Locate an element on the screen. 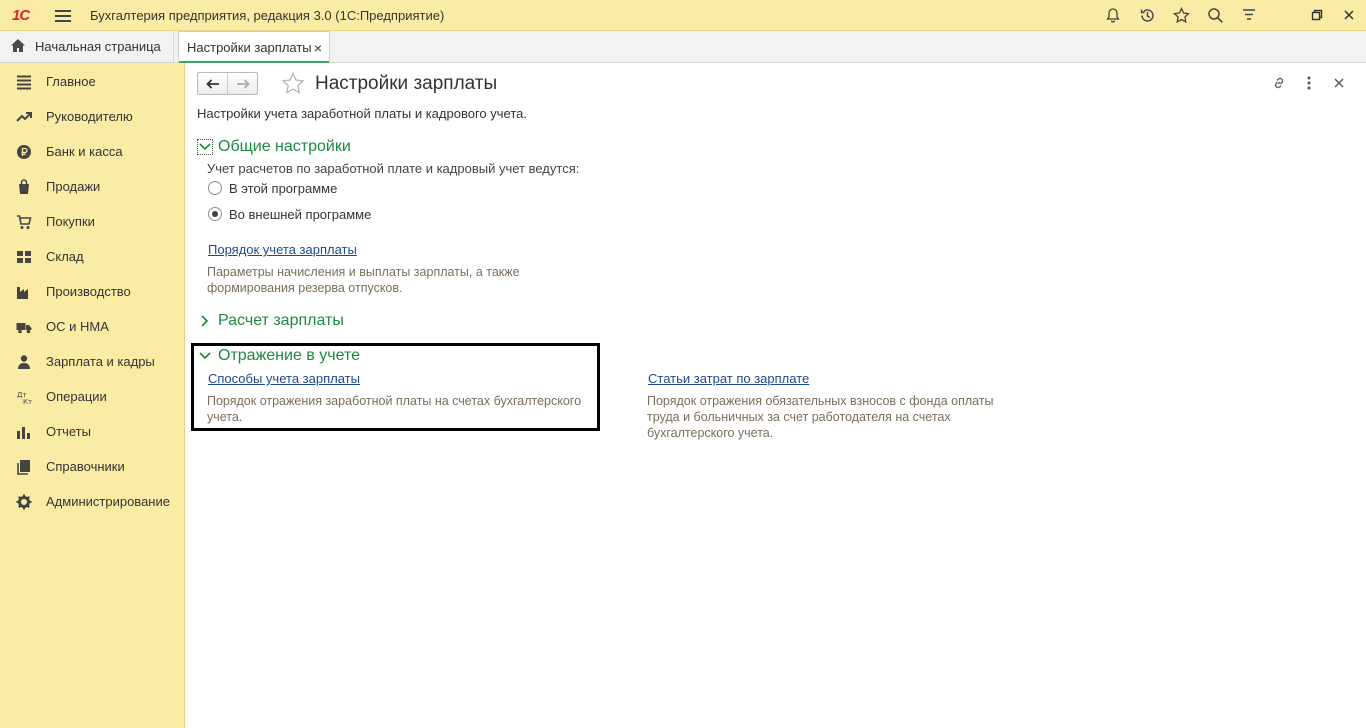  sidebar-item-manager: Руководителю is located at coordinates (92, 116).